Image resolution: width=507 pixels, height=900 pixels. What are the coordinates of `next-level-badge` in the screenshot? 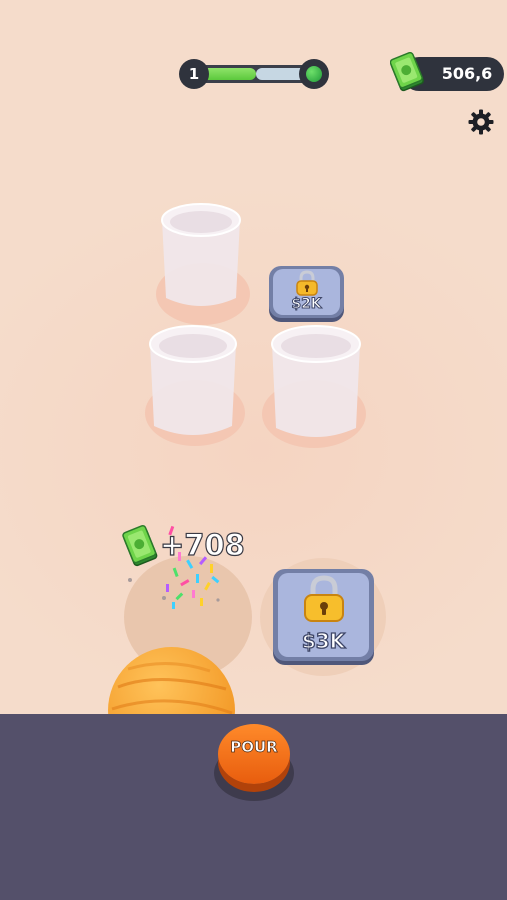 It's located at (314, 74).